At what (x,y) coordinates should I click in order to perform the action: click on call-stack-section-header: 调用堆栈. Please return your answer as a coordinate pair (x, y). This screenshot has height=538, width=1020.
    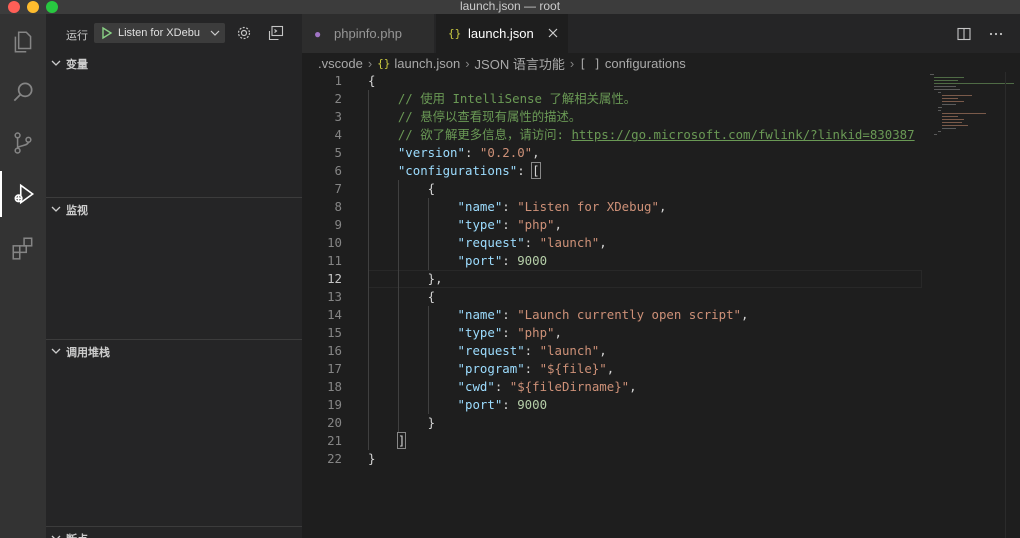
    Looking at the image, I should click on (174, 350).